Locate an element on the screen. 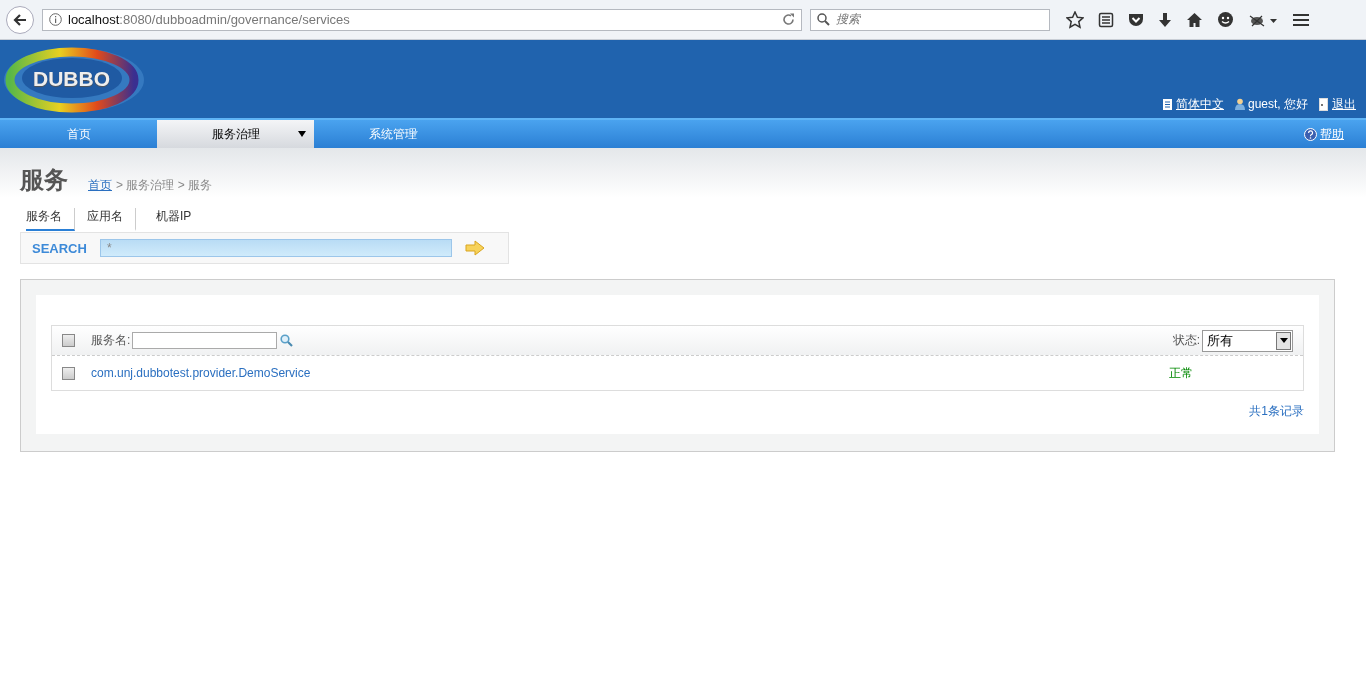  home-icon is located at coordinates (1194, 19).